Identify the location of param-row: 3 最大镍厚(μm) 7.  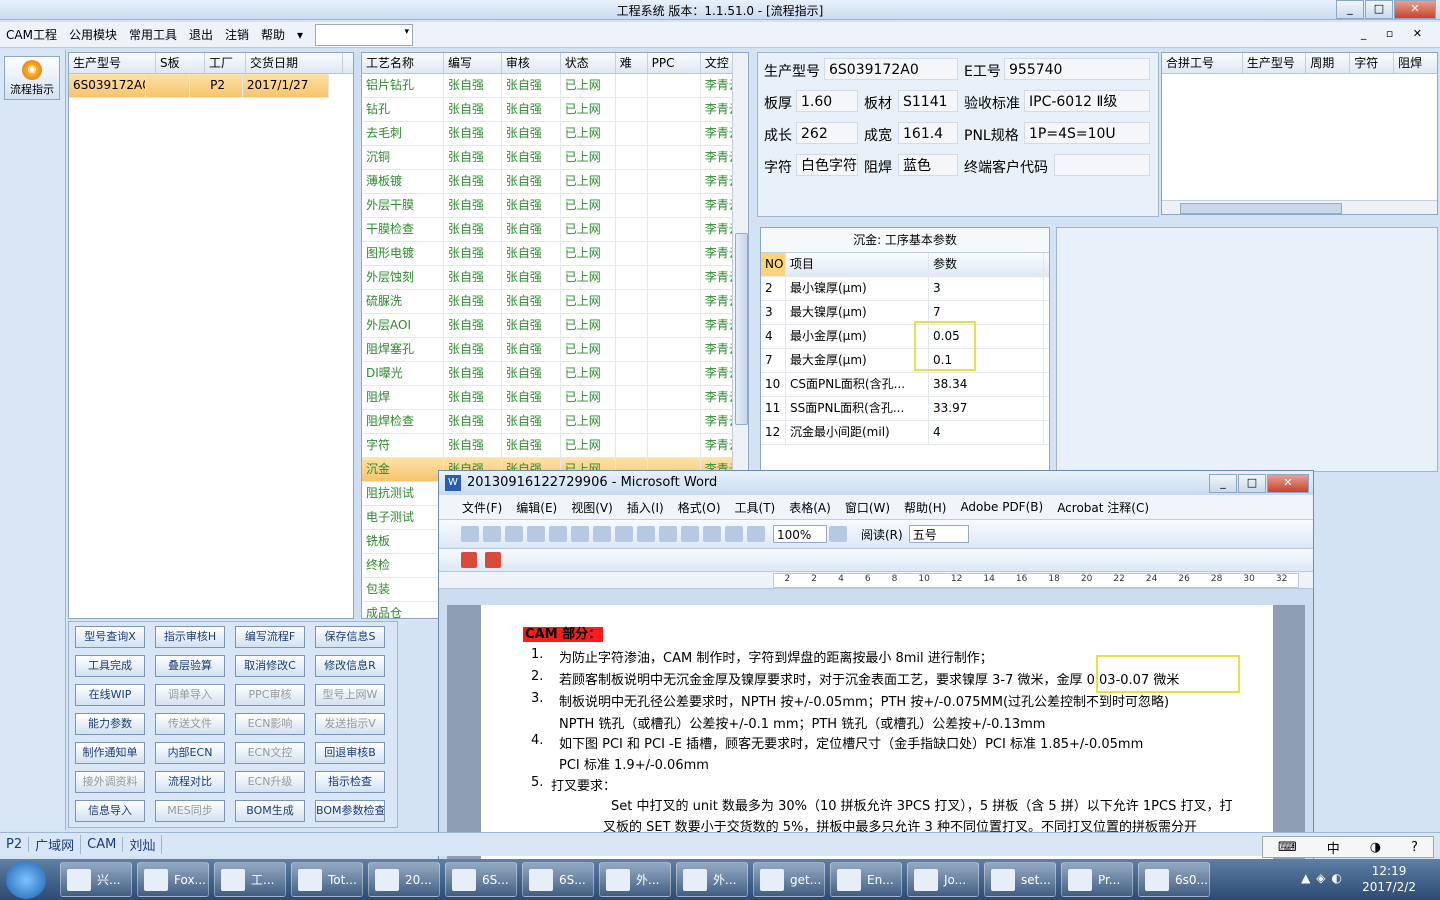
(905, 313).